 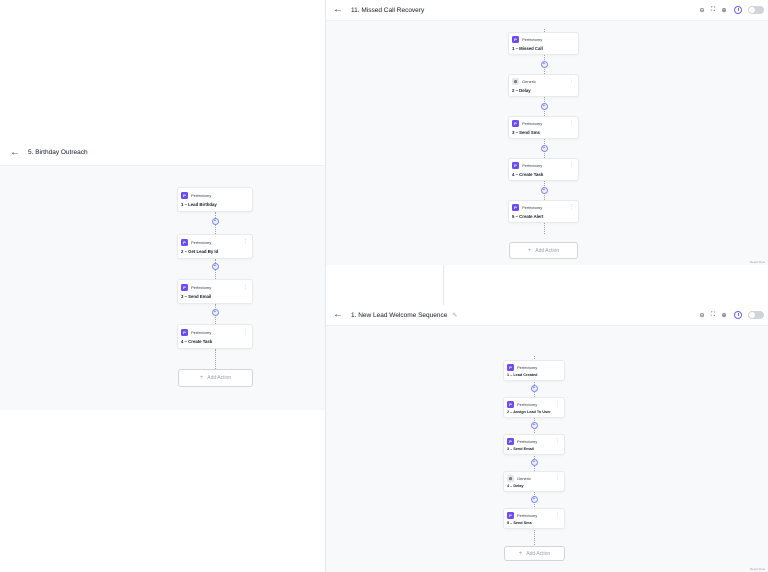 What do you see at coordinates (534, 481) in the screenshot?
I see `workflow-node-4: ⚙ Generic ⋮ 4 – Delay` at bounding box center [534, 481].